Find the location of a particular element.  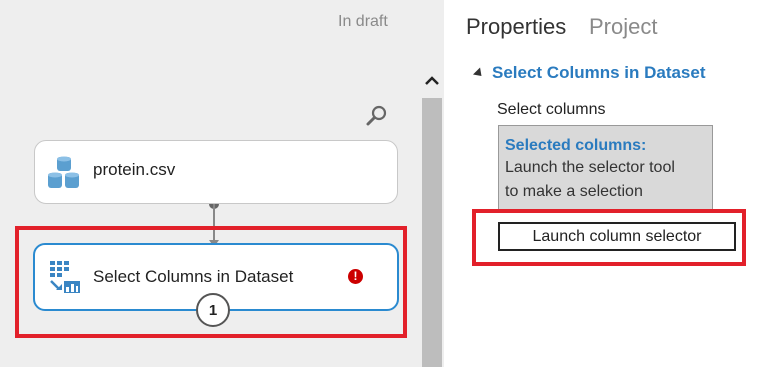

dataset-module: protein.csv is located at coordinates (216, 172).